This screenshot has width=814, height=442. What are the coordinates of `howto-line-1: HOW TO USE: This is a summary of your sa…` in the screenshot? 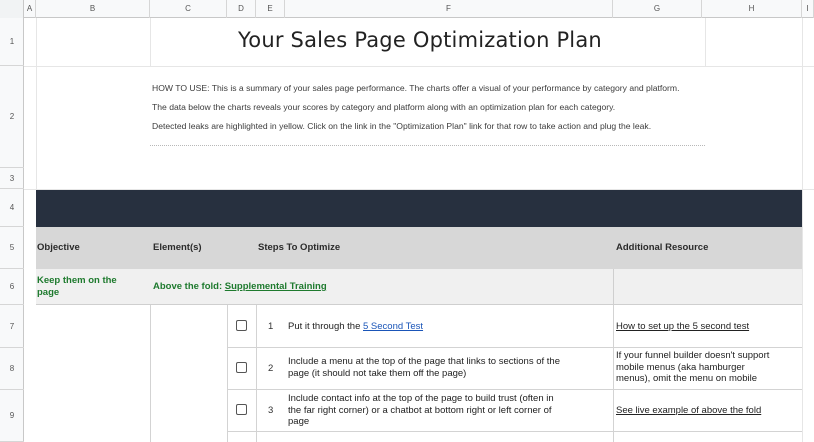 It's located at (416, 88).